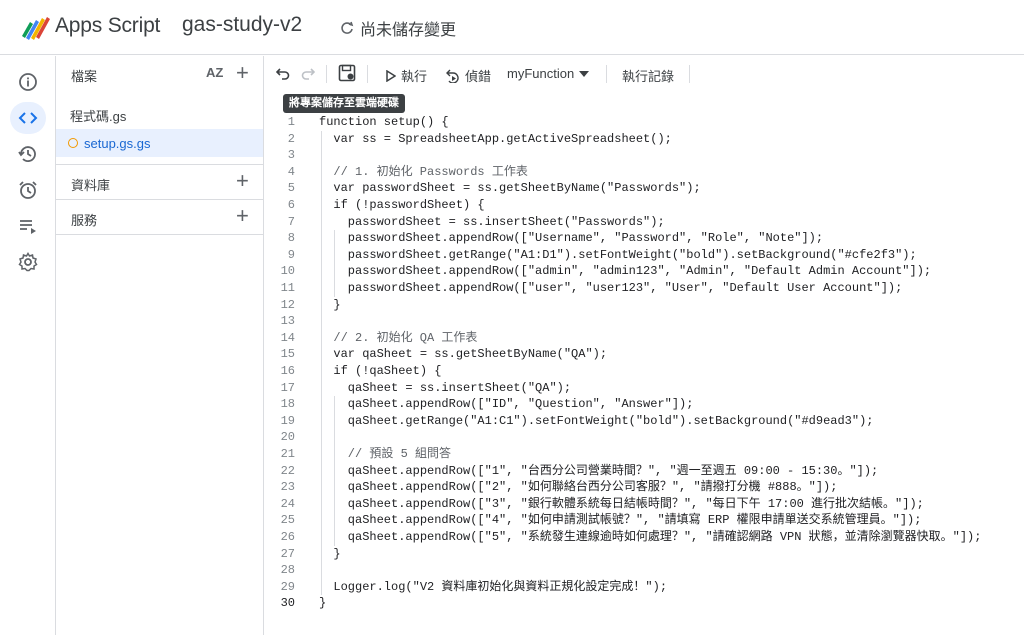 The image size is (1024, 635). Describe the element at coordinates (287, 553) in the screenshot. I see `line-number: 27` at that location.